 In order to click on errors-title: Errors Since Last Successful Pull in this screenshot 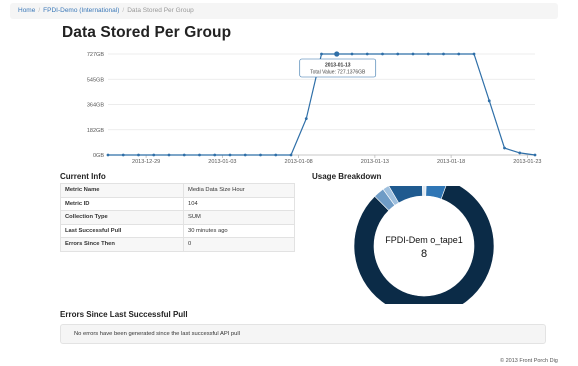, I will do `click(124, 314)`.